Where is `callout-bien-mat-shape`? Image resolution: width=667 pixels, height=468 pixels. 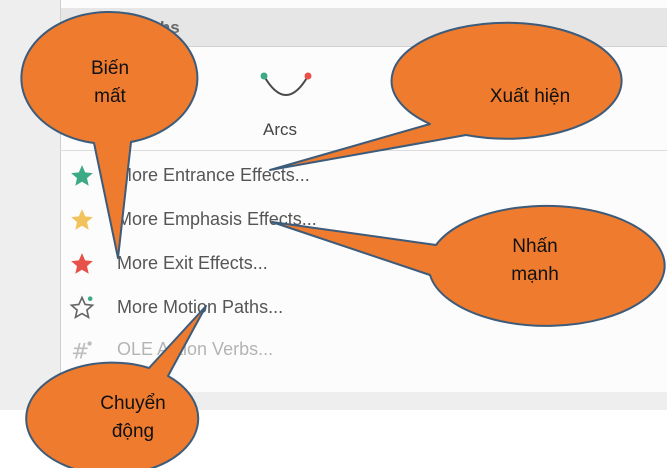 callout-bien-mat-shape is located at coordinates (109, 135).